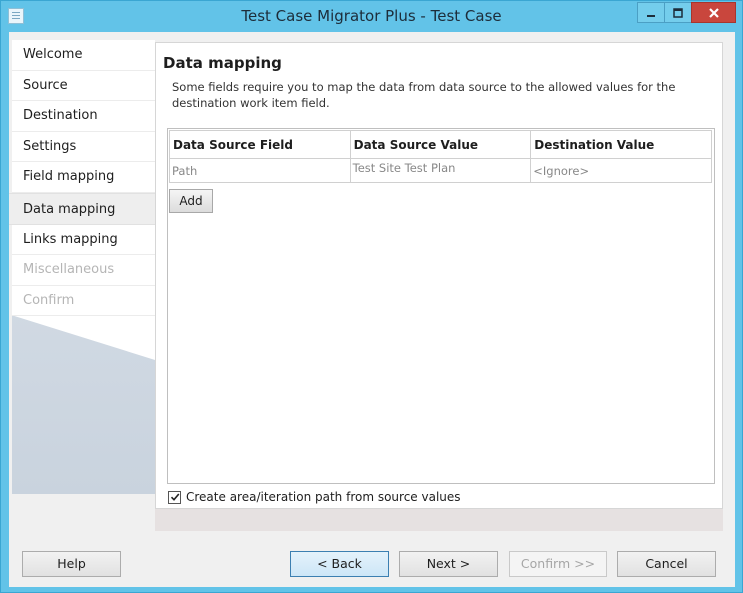  Describe the element at coordinates (191, 201) in the screenshot. I see `add-button: Add` at that location.